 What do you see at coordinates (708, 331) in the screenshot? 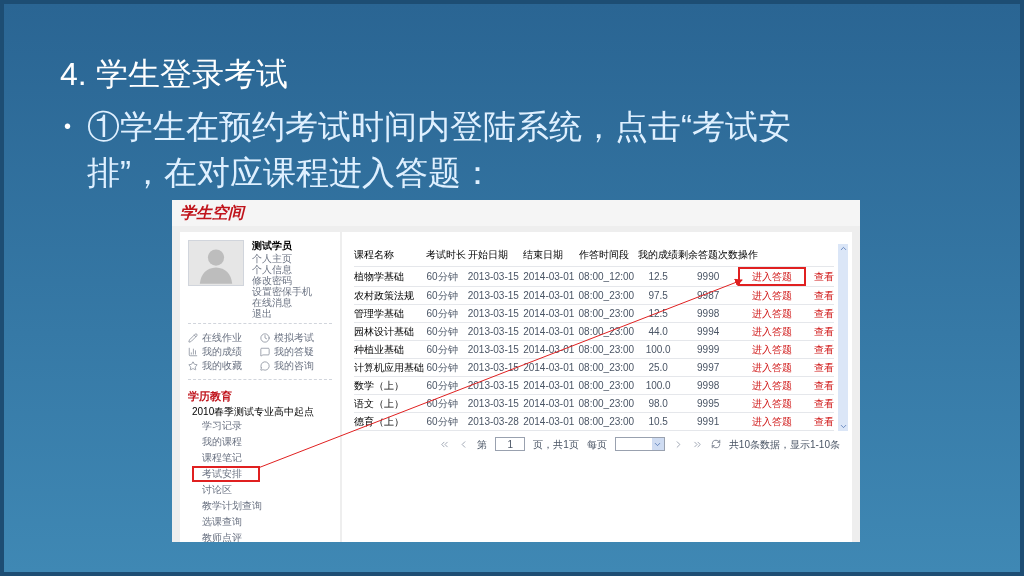
I see `table-cell: 9994` at bounding box center [708, 331].